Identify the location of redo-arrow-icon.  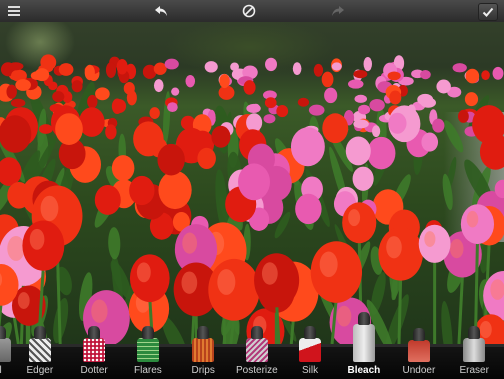
(338, 11).